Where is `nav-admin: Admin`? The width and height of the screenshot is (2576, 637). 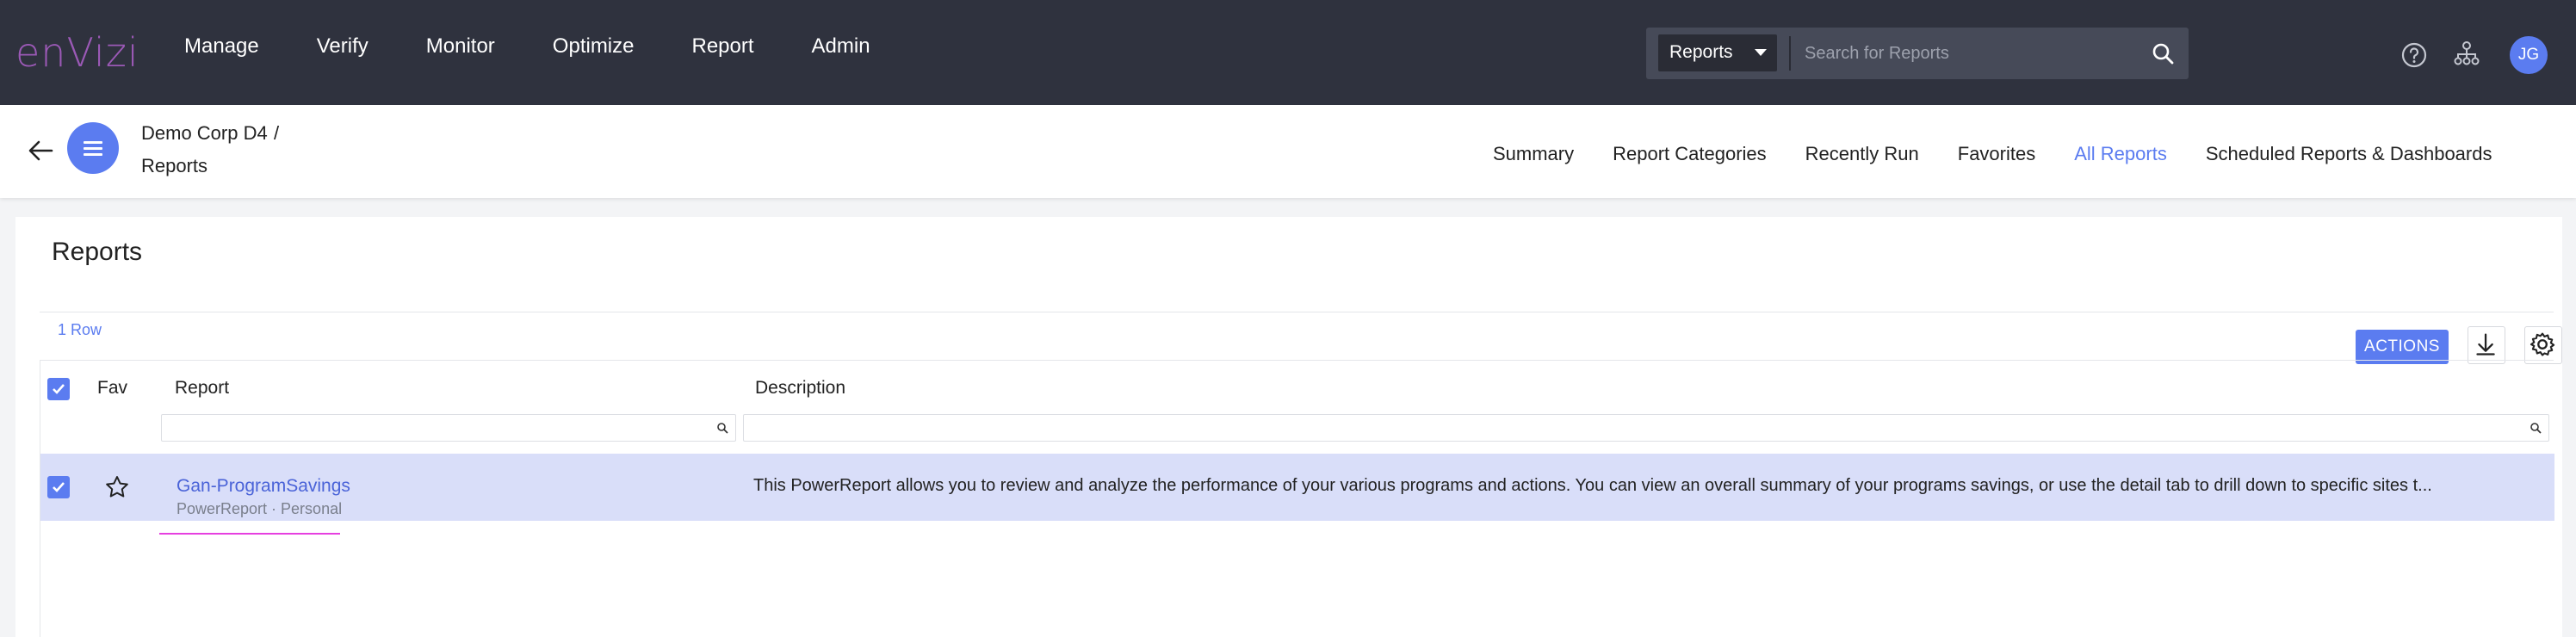 nav-admin: Admin is located at coordinates (841, 46).